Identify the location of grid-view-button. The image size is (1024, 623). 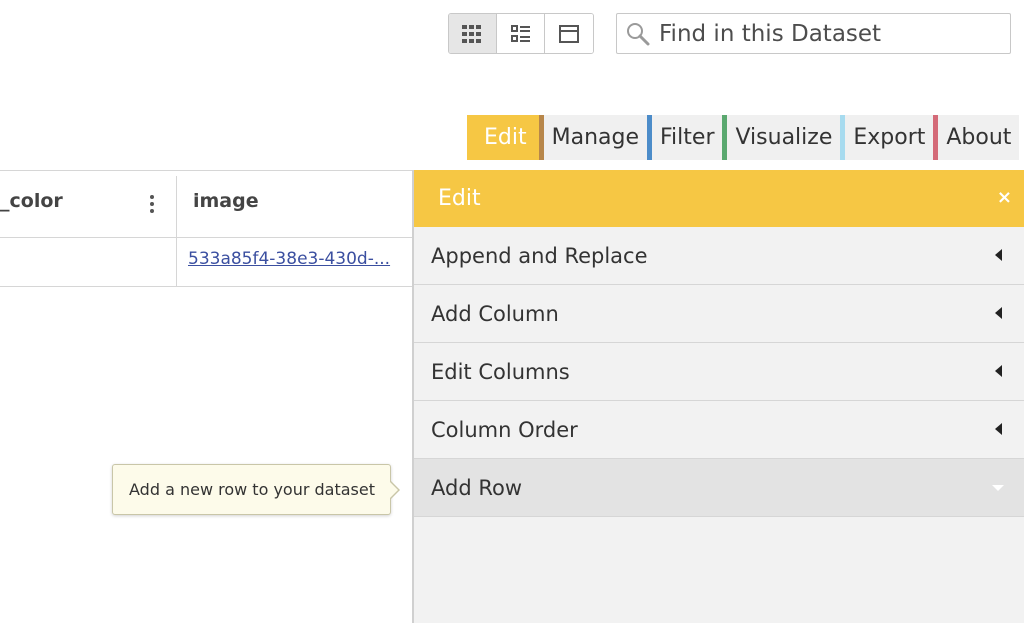
(473, 33).